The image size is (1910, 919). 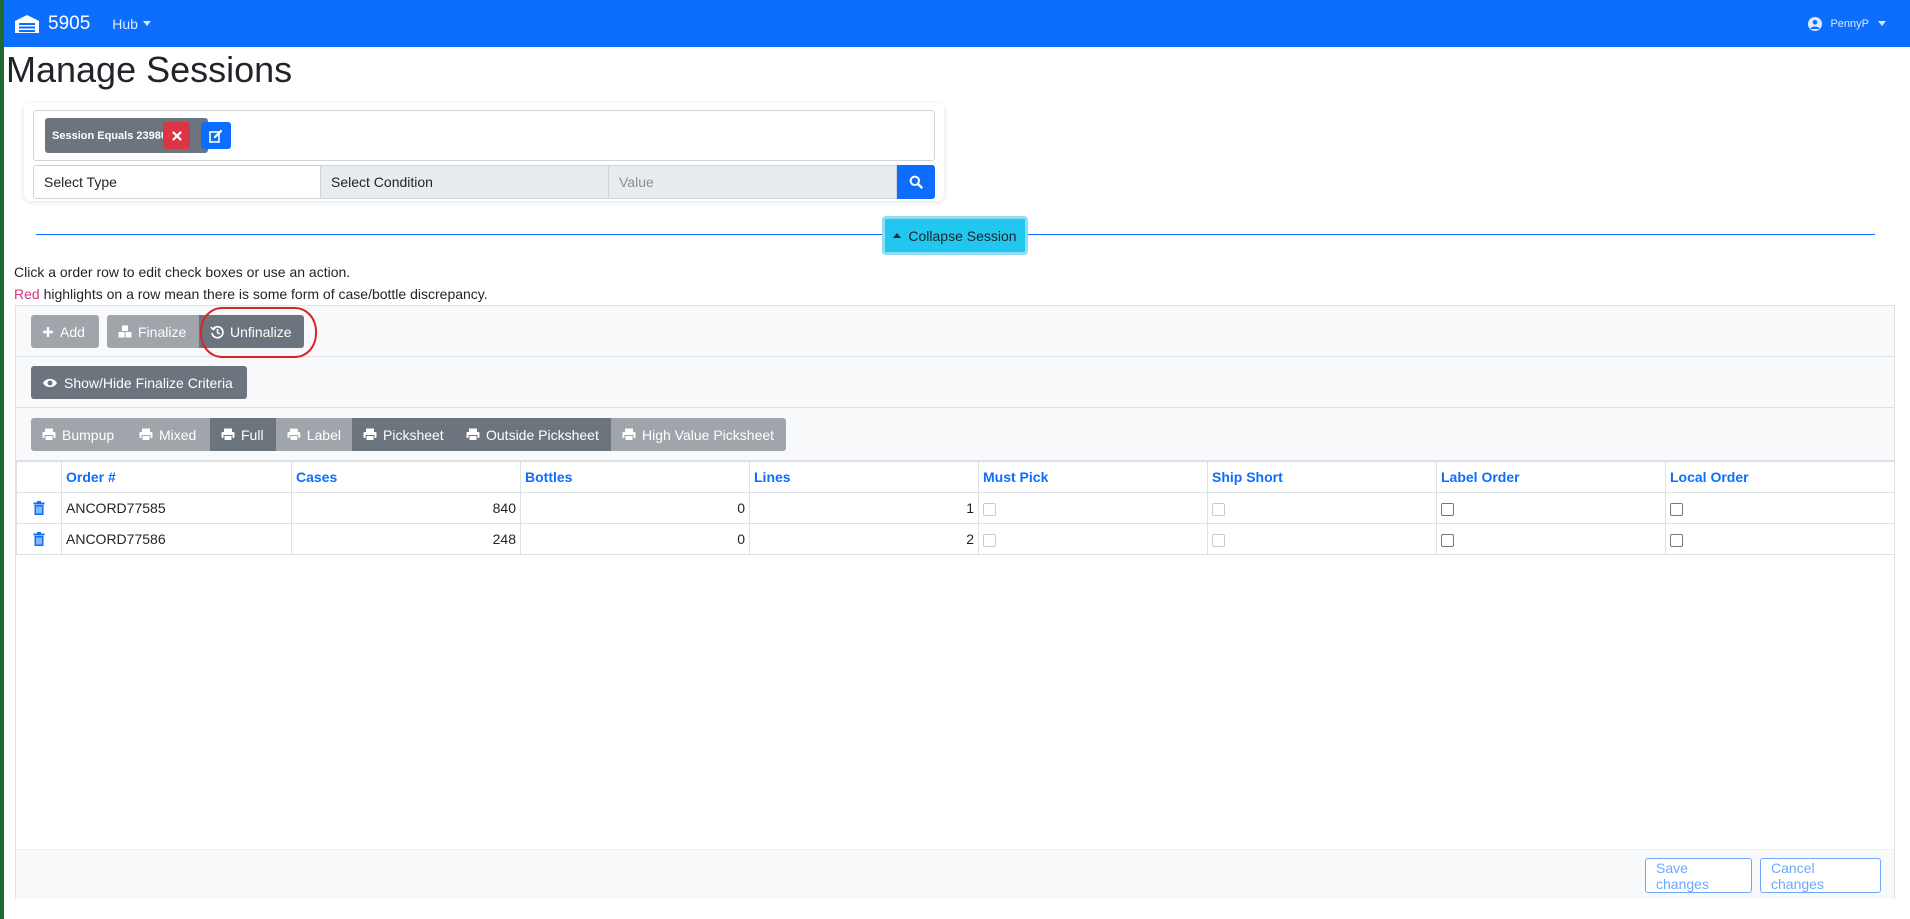 I want to click on edit-filter-button, so click(x=216, y=135).